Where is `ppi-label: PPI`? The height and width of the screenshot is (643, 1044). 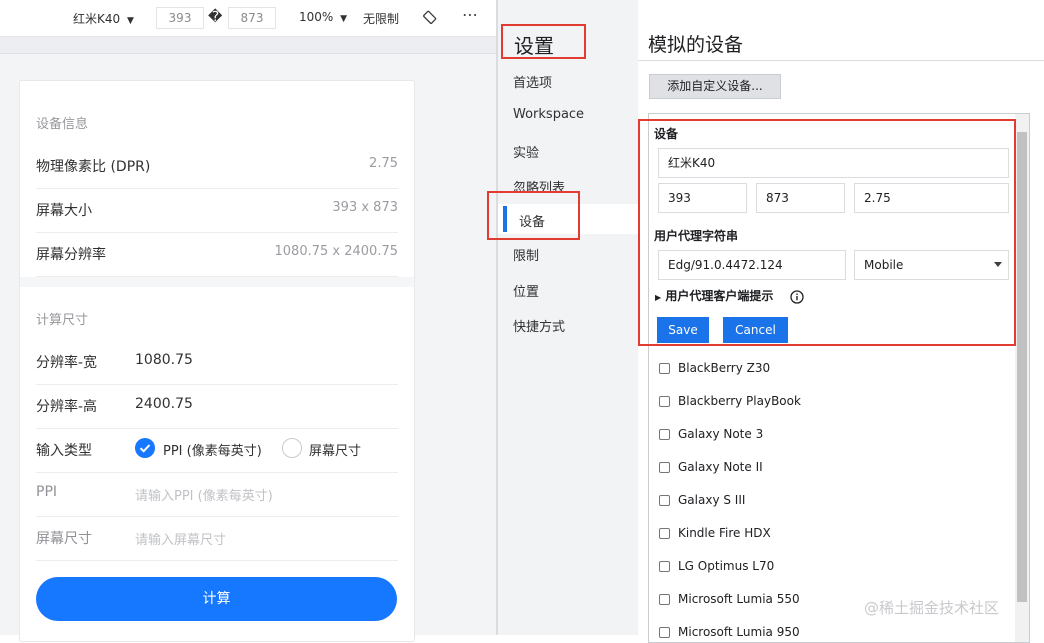
ppi-label: PPI is located at coordinates (47, 492).